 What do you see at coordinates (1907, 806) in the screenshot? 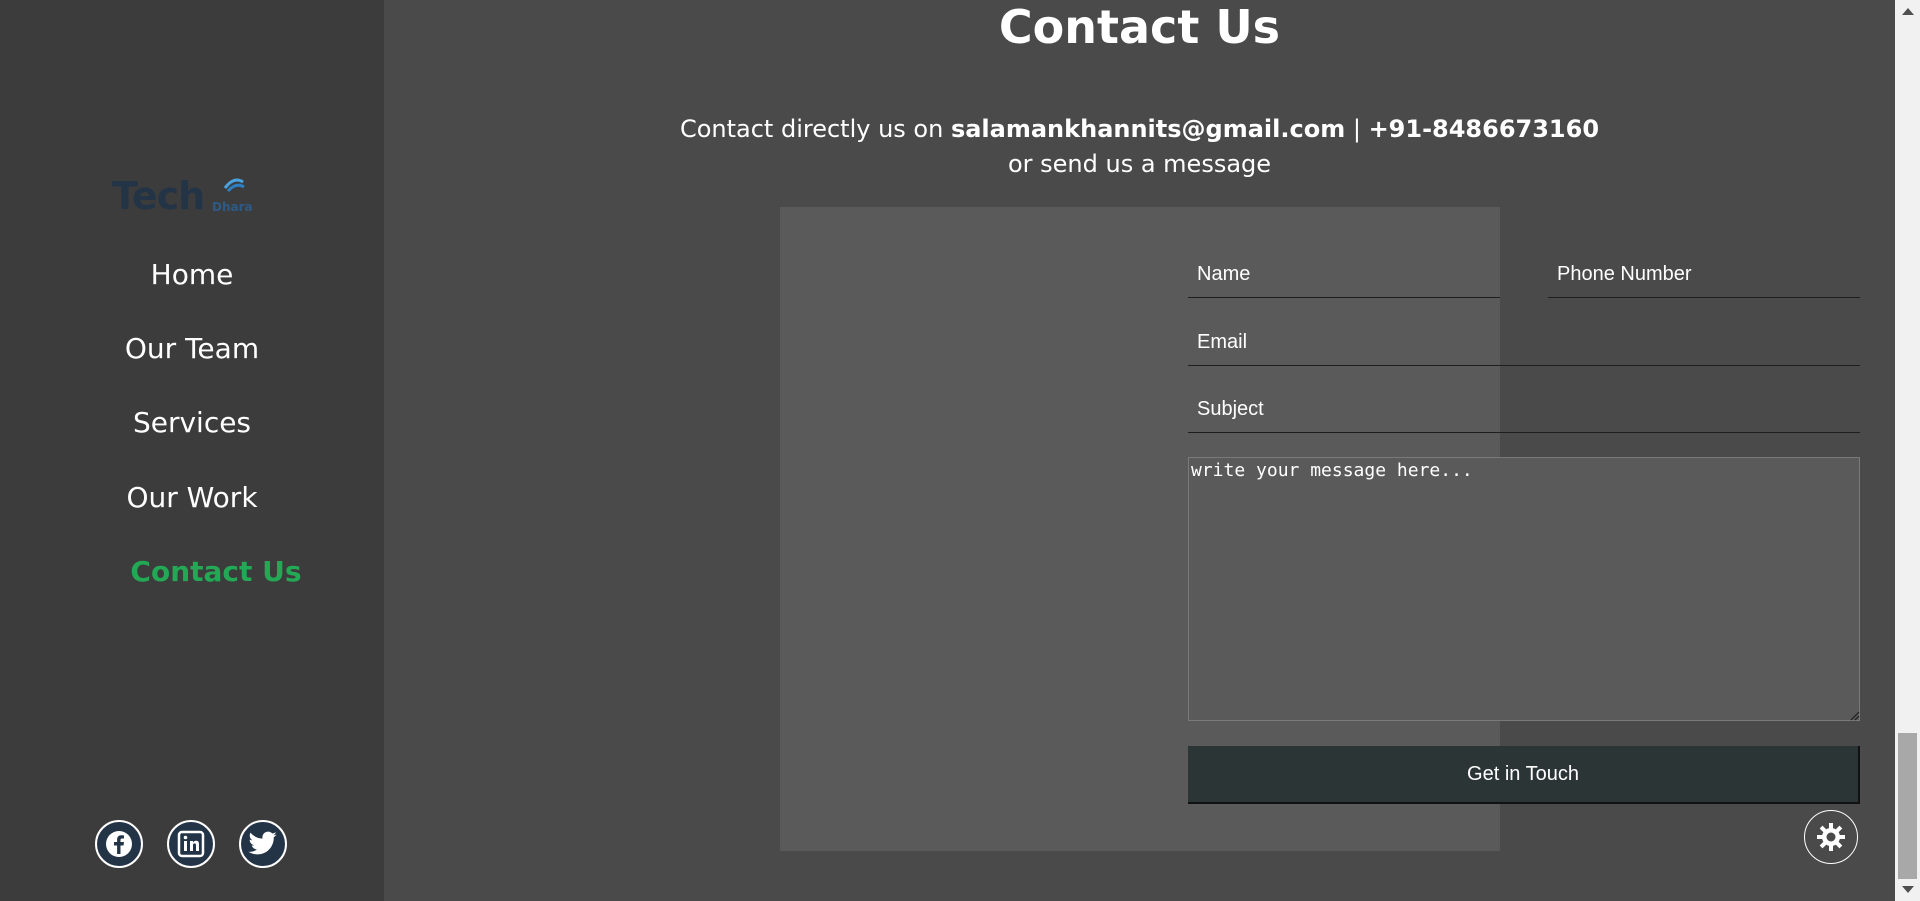
I see `scrollbar-thumb` at bounding box center [1907, 806].